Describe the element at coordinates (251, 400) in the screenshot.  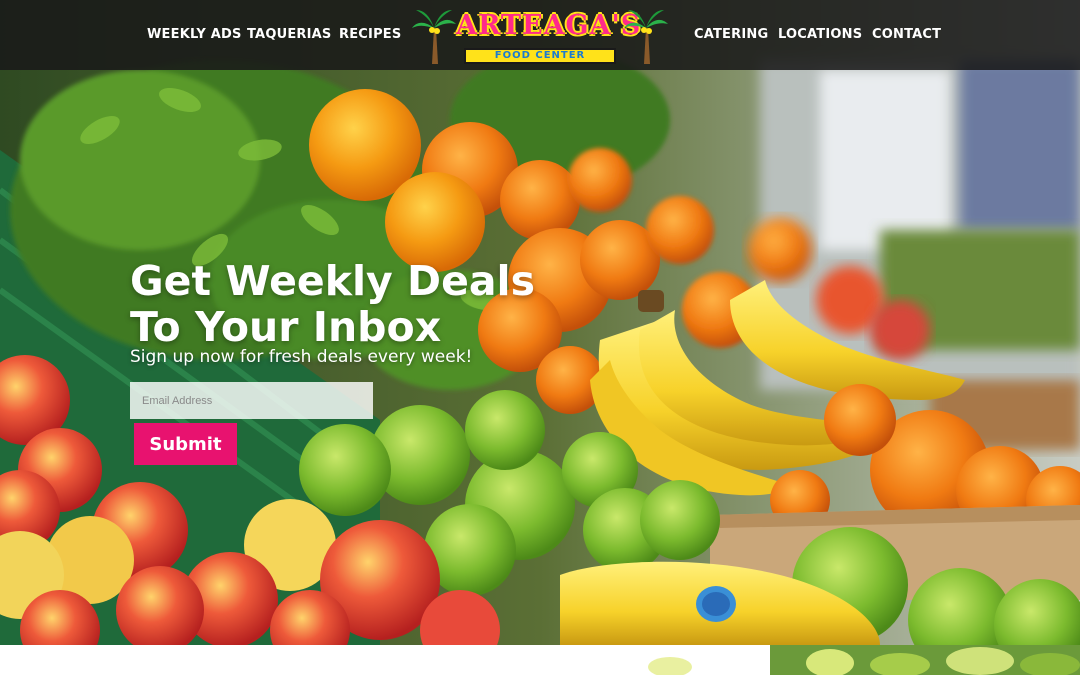
I see `email-input` at that location.